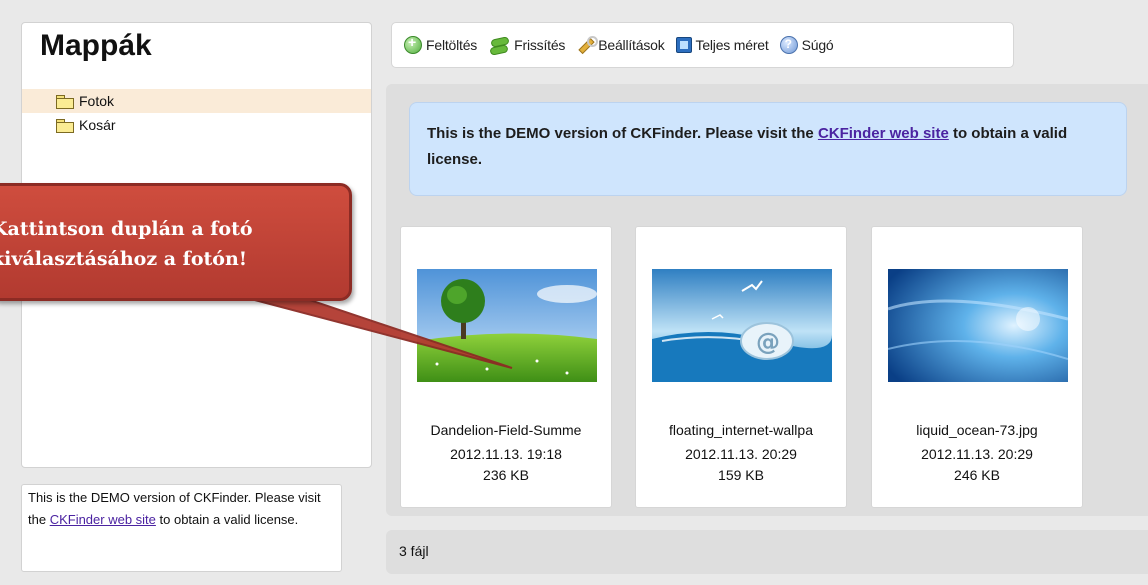  I want to click on callout-line-1: Kattintson duplán a fotó, so click(126, 229).